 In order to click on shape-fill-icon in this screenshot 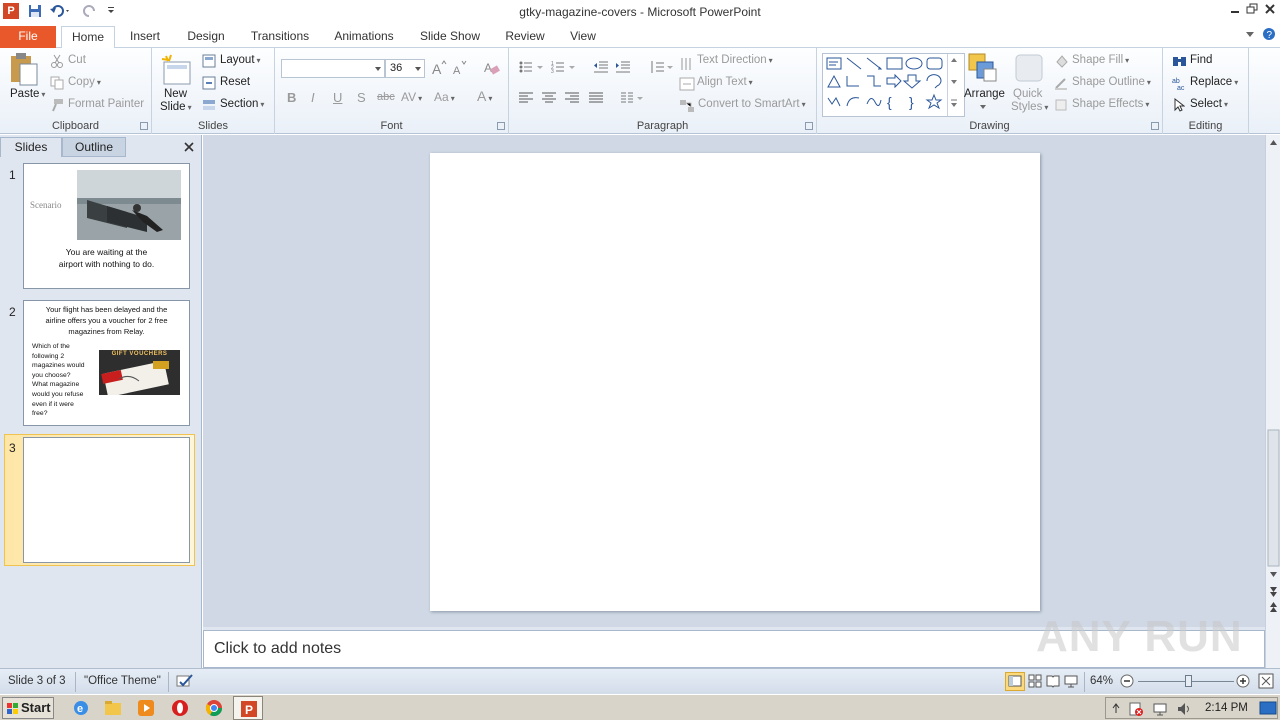, I will do `click(1061, 61)`.